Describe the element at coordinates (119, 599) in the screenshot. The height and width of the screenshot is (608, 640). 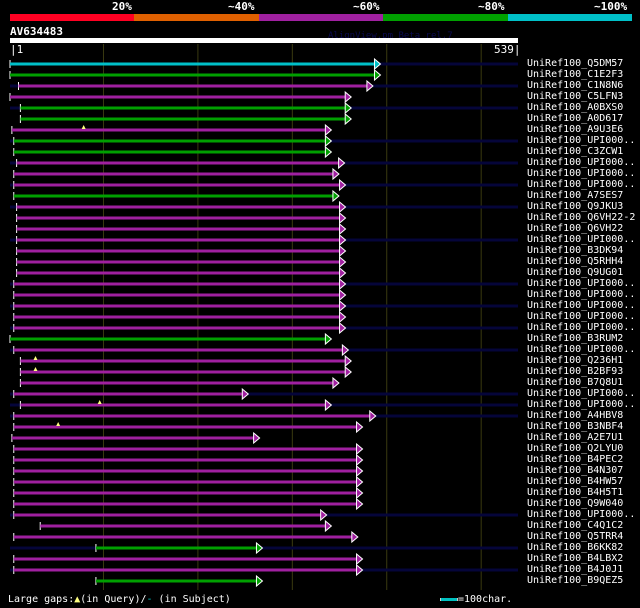
I see `gap-legend: Large gaps:▲(in Query)/- (in Subject)` at that location.